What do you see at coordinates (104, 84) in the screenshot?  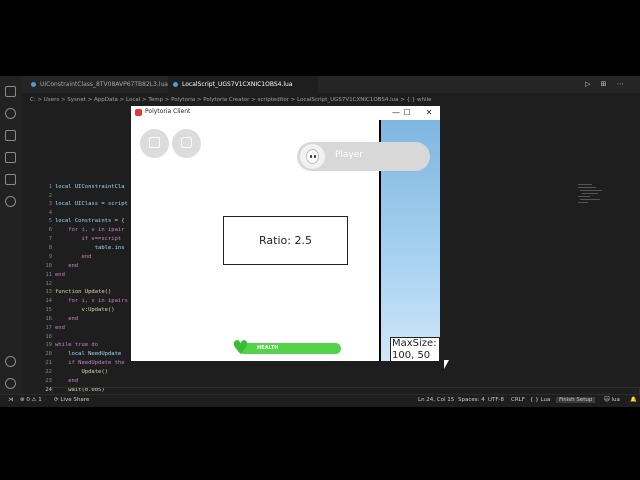 I see `tab-label: UIConstraintClass_8TV08AVP67TB82L3.lua` at bounding box center [104, 84].